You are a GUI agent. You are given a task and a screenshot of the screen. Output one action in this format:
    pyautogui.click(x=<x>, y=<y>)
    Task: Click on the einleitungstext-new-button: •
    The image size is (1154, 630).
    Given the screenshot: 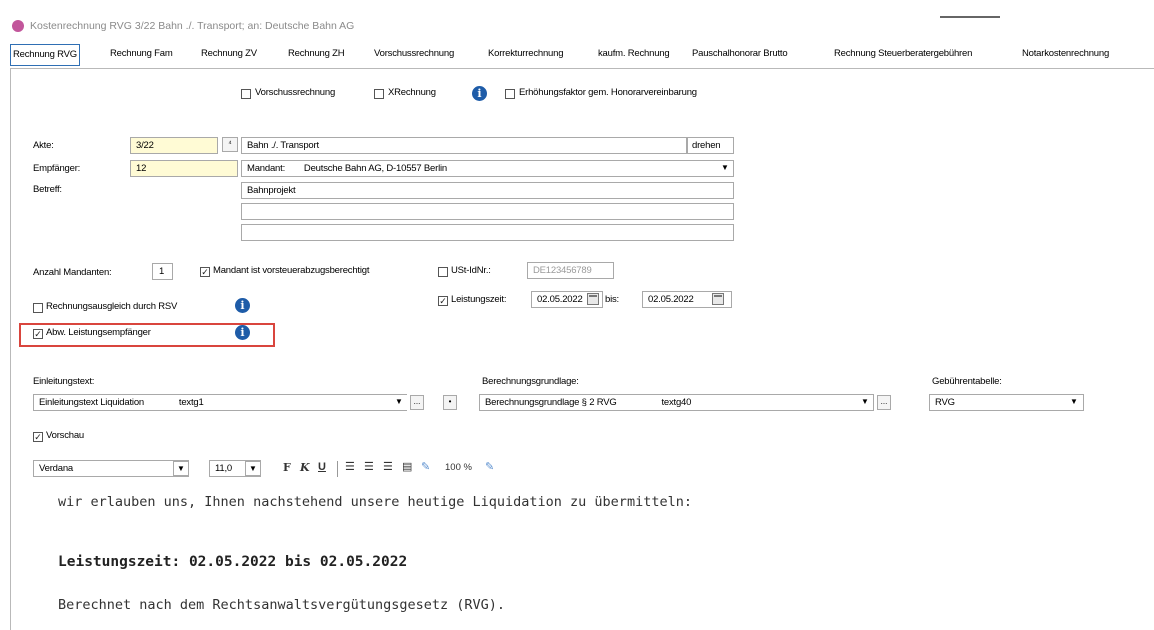 What is the action you would take?
    pyautogui.click(x=450, y=402)
    